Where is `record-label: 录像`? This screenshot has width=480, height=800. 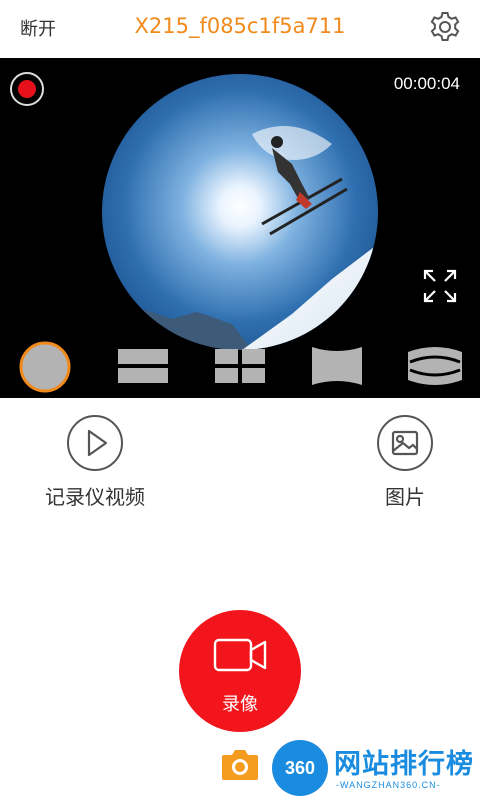
record-label: 录像 is located at coordinates (240, 704).